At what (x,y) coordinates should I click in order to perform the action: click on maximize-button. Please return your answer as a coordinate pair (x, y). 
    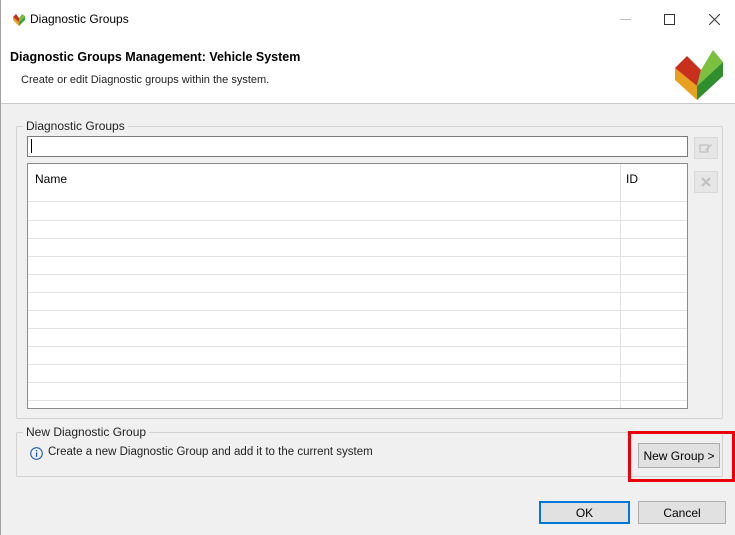
    Looking at the image, I should click on (669, 19).